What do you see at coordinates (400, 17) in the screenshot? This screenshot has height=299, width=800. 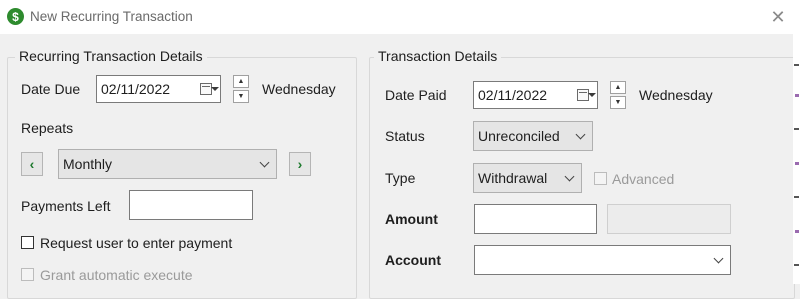 I see `title-bar: $ New Recurring Transaction ✕` at bounding box center [400, 17].